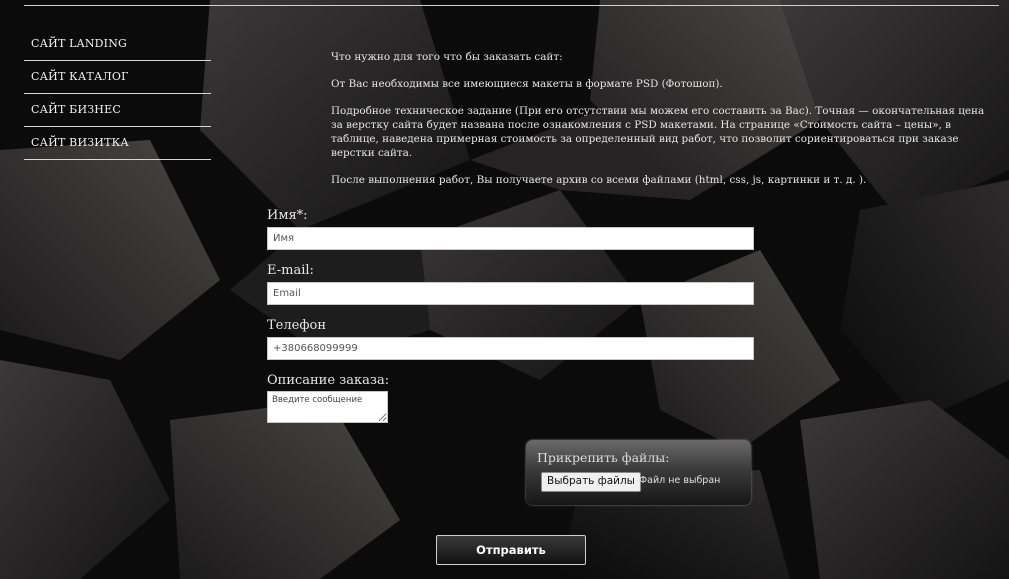 This screenshot has width=1009, height=579. I want to click on nav-item-catalog: САЙТ КАТАЛОГ, so click(117, 77).